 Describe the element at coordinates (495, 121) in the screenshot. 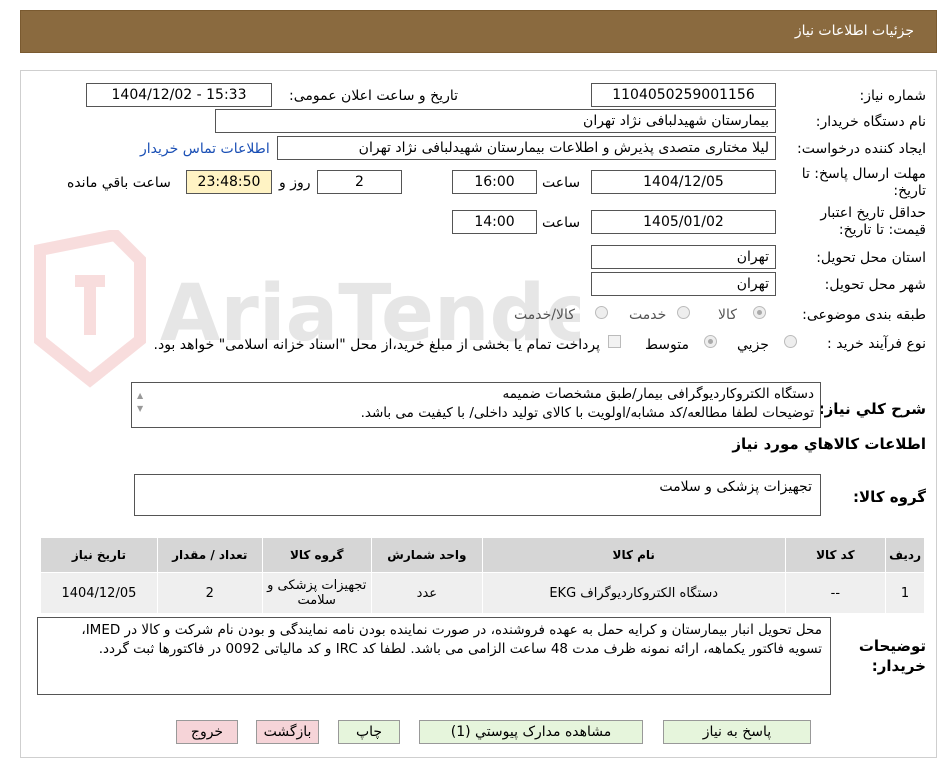

I see `buyer-org-field: بیمارستان شهیدلبافی نژاد تهران` at that location.